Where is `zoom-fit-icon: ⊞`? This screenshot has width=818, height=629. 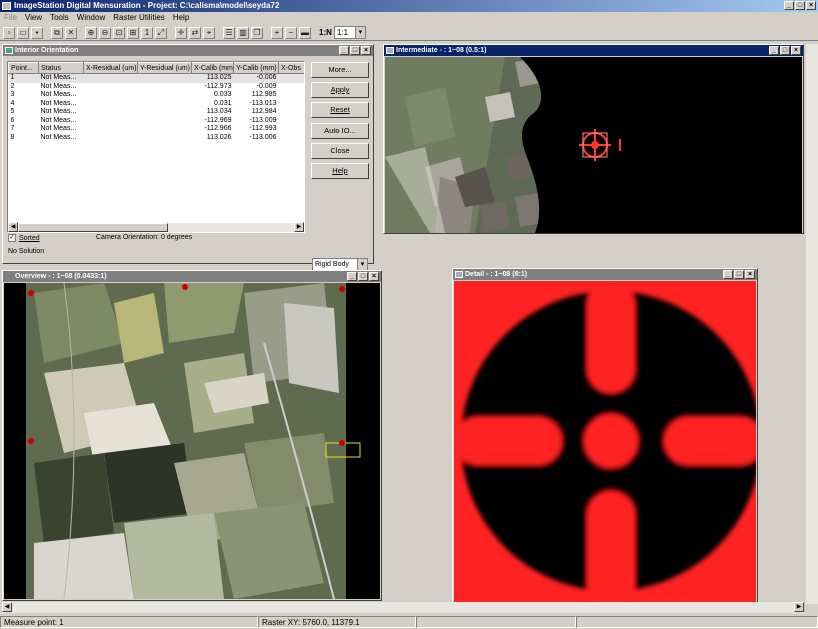 zoom-fit-icon: ⊞ is located at coordinates (133, 32).